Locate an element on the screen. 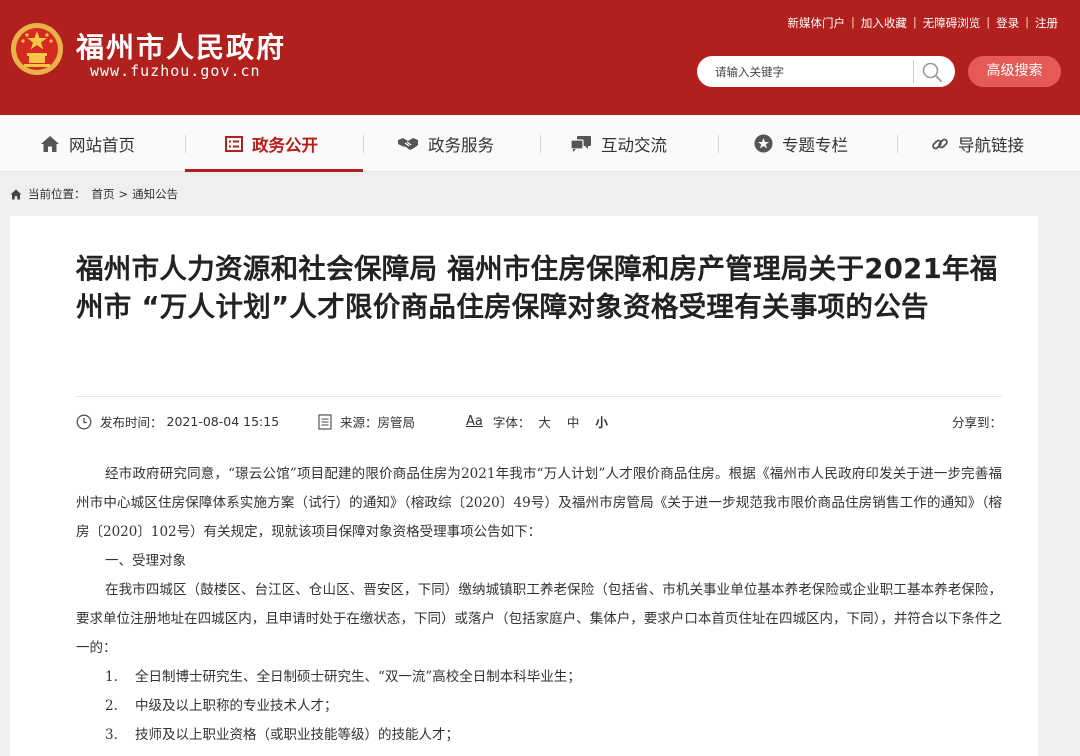 The width and height of the screenshot is (1080, 756). nav-gov-affairs: 政务公开 is located at coordinates (271, 143).